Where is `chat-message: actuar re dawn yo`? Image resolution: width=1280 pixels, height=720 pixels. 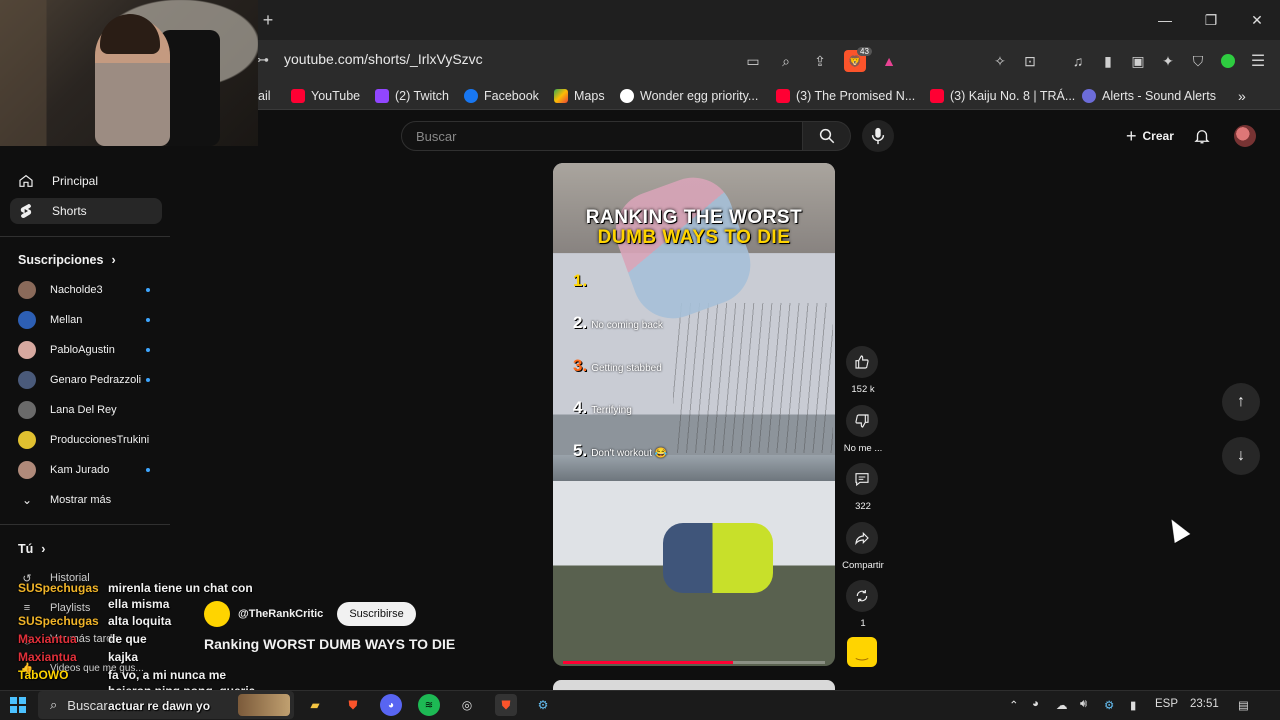 chat-message: actuar re dawn yo is located at coordinates (159, 706).